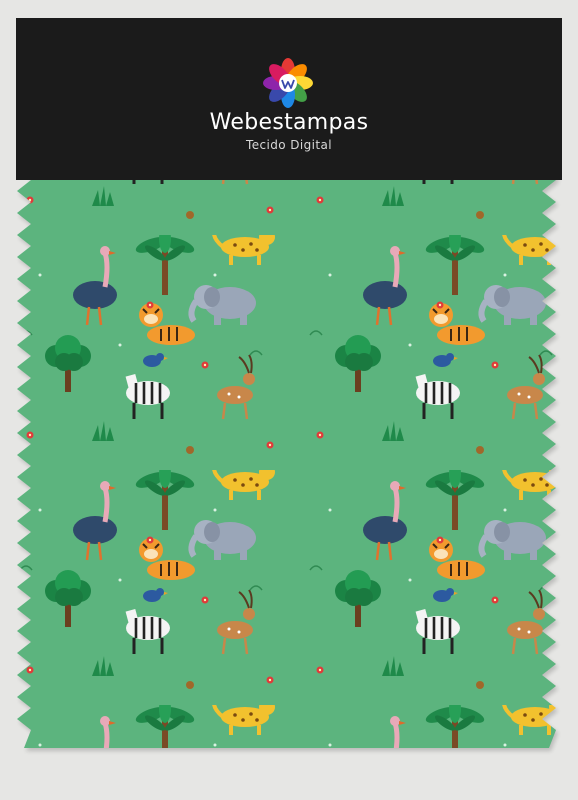  Describe the element at coordinates (289, 122) in the screenshot. I see `brand-name: Webestampas` at that location.